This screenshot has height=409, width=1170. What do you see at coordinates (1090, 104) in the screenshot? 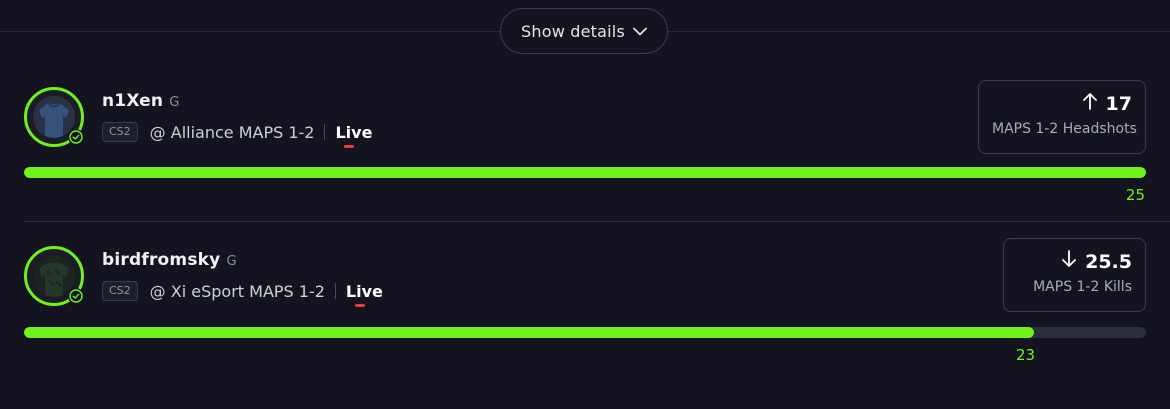
I see `arrow-up-icon` at bounding box center [1090, 104].